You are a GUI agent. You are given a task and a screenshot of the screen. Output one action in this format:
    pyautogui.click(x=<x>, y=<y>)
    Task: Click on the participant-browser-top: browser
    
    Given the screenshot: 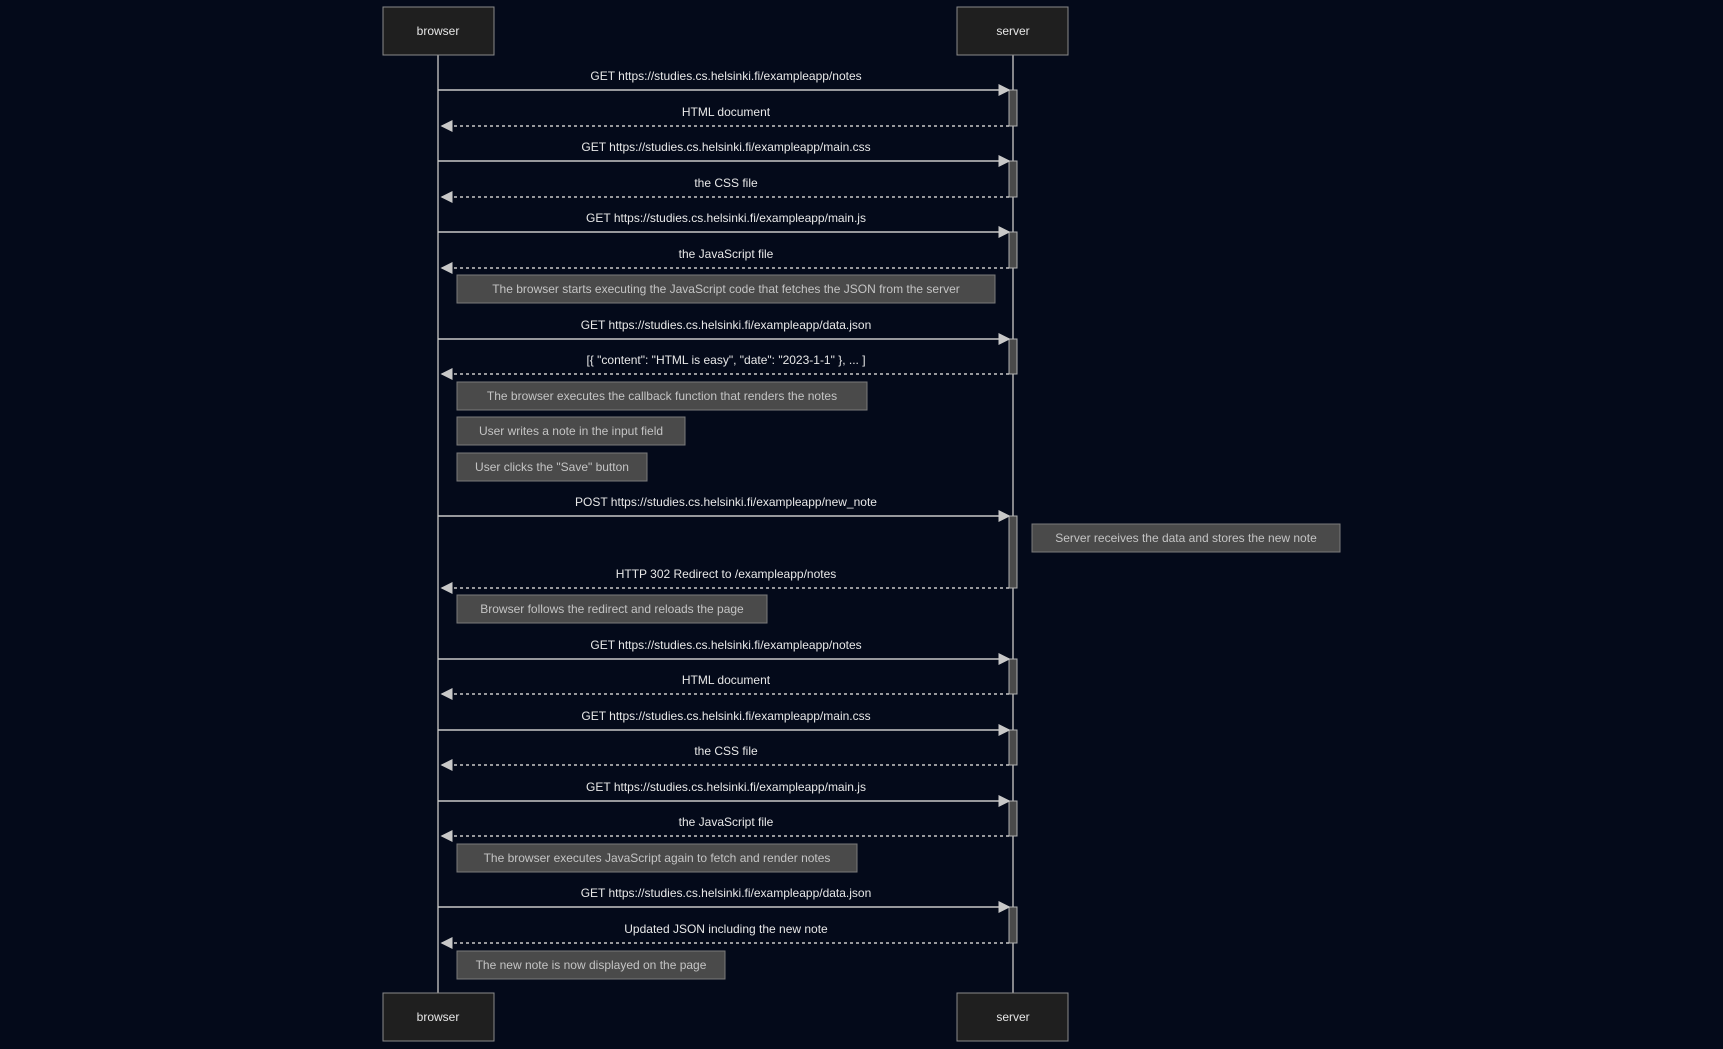 What is the action you would take?
    pyautogui.click(x=438, y=31)
    